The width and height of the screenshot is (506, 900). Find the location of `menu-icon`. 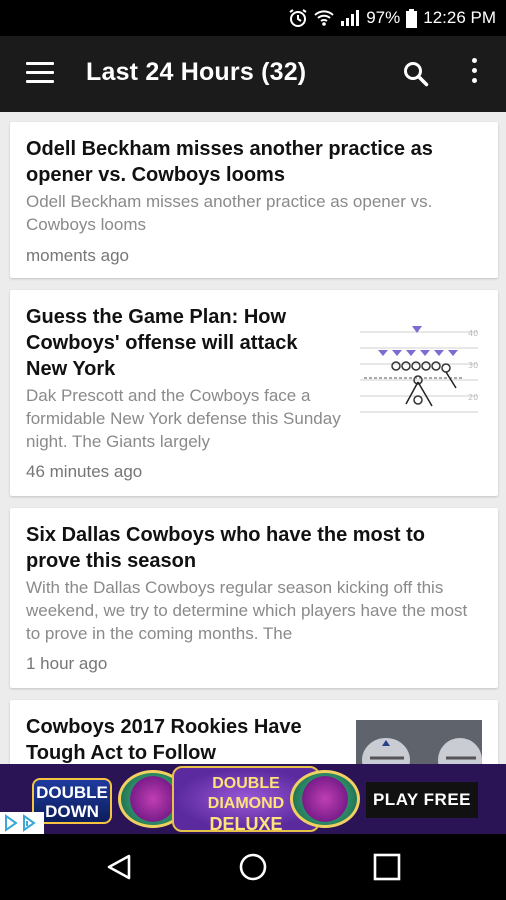

menu-icon is located at coordinates (40, 73).